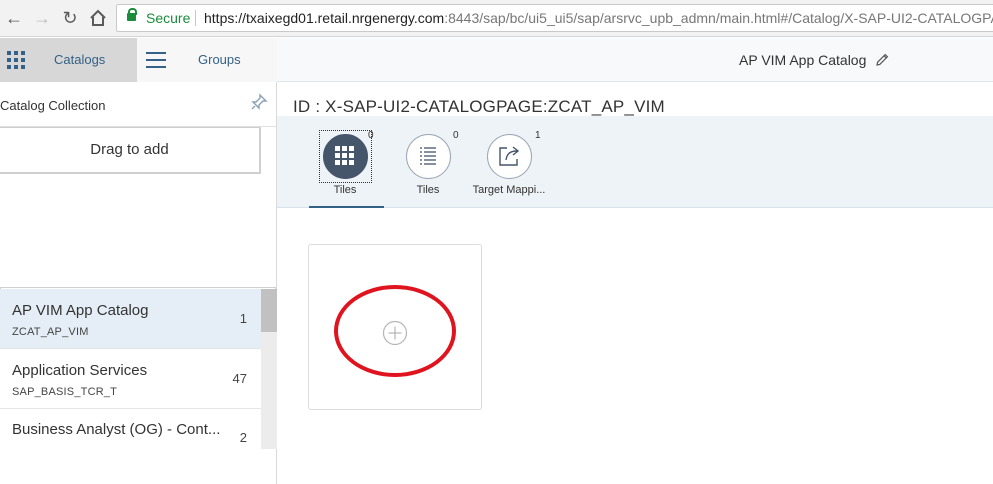 Image resolution: width=993 pixels, height=484 pixels. What do you see at coordinates (70, 18) in the screenshot?
I see `reload-icon: ↻` at bounding box center [70, 18].